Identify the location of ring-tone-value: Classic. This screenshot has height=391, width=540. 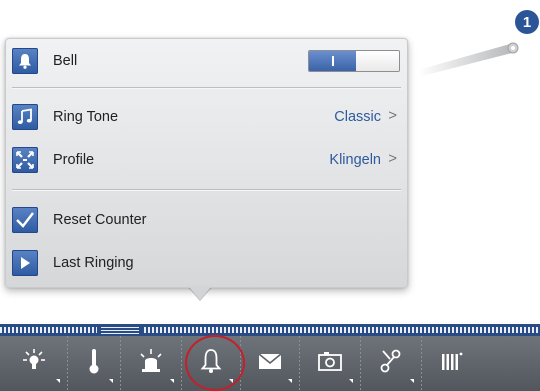
(357, 117).